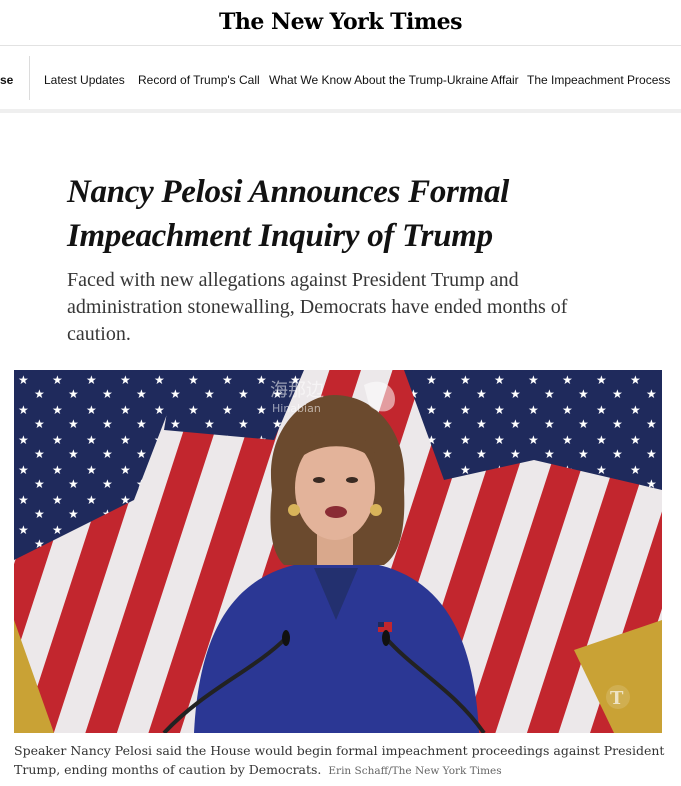  I want to click on headline-line-1: Nancy Pelosi Announces Formal, so click(288, 192).